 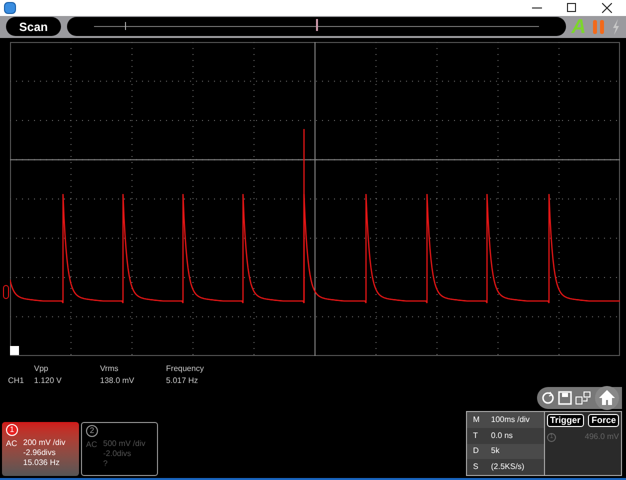 What do you see at coordinates (92, 431) in the screenshot?
I see `channel-number: 2` at bounding box center [92, 431].